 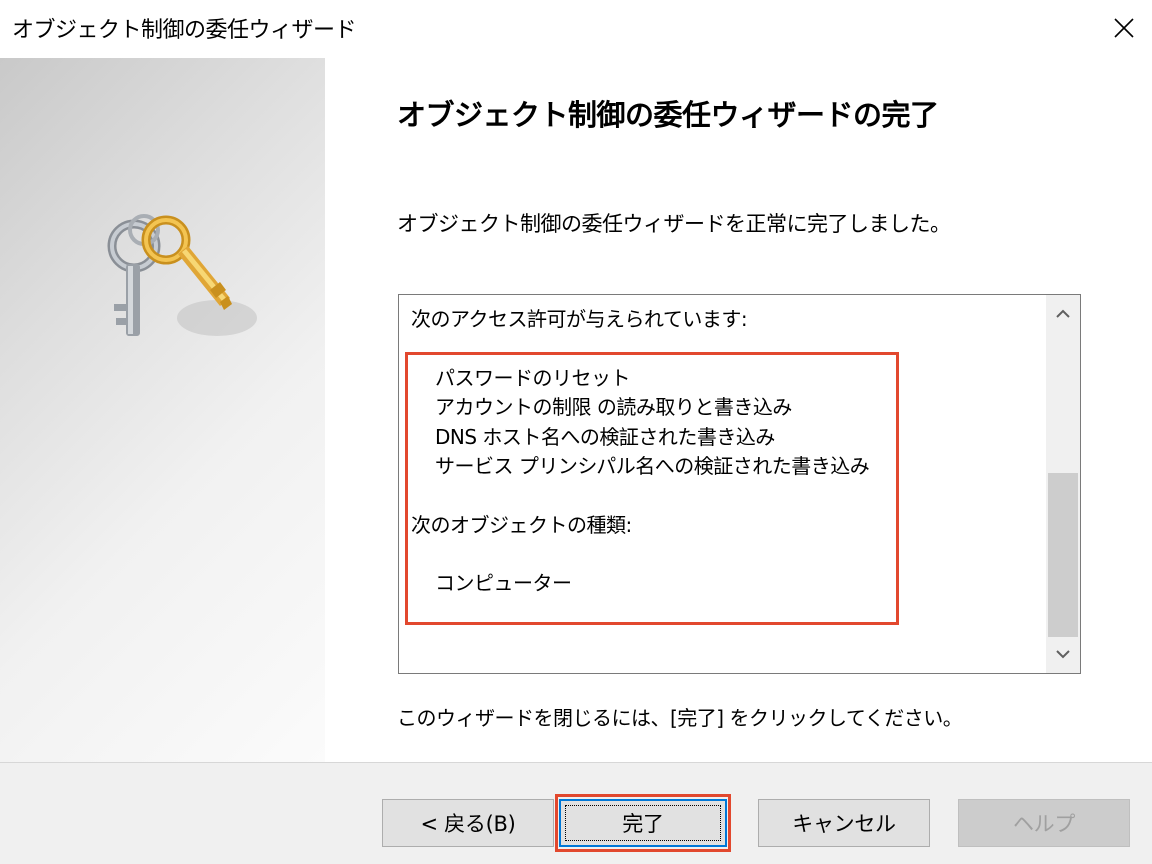 What do you see at coordinates (182, 275) in the screenshot?
I see `keys-icon` at bounding box center [182, 275].